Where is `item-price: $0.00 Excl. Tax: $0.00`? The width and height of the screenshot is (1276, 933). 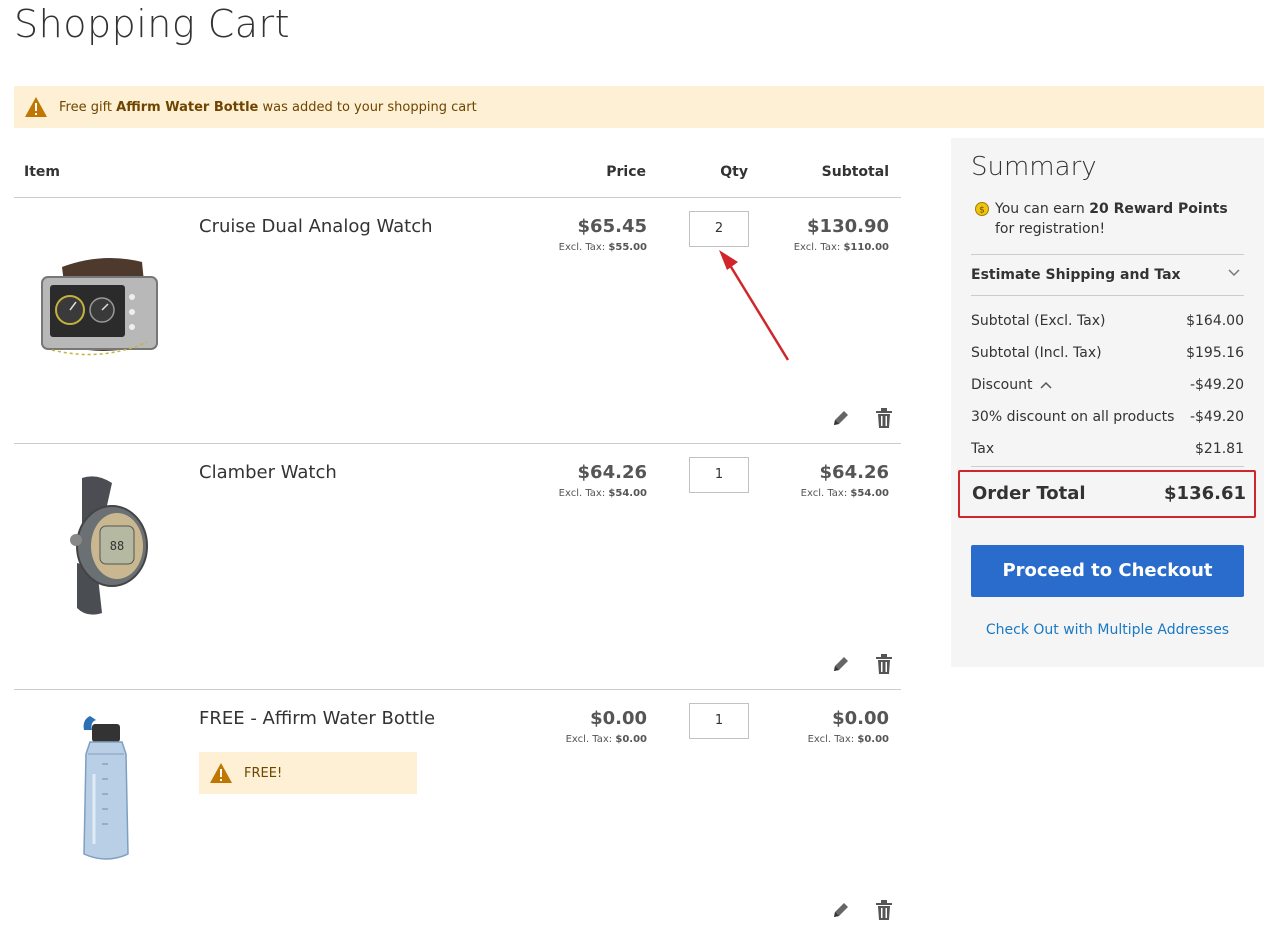 item-price: $0.00 Excl. Tax: $0.00 is located at coordinates (606, 726).